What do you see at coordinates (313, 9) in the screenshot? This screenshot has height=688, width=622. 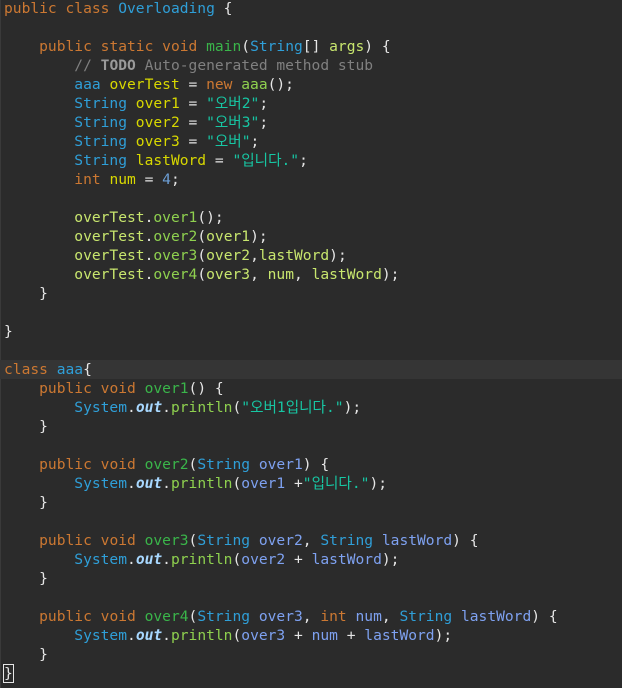 I see `code-line: public class Overloading {` at bounding box center [313, 9].